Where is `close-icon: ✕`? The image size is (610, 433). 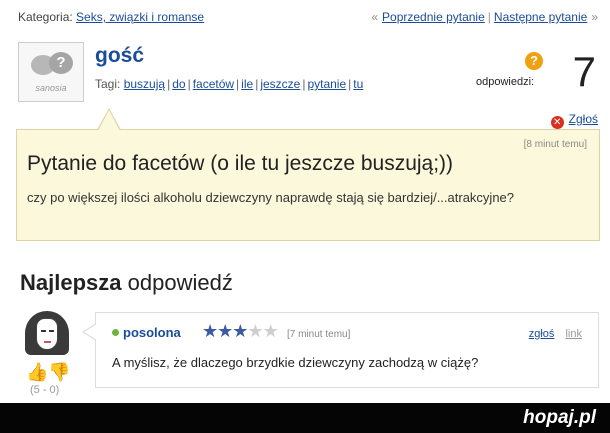 close-icon: ✕ is located at coordinates (557, 122).